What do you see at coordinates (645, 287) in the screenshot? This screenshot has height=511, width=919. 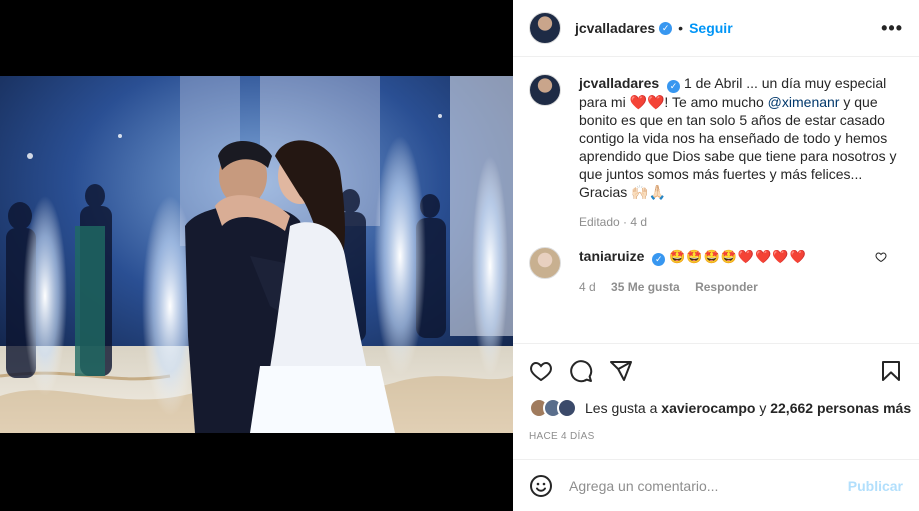 I see `comment-likes: 35 Me gusta` at bounding box center [645, 287].